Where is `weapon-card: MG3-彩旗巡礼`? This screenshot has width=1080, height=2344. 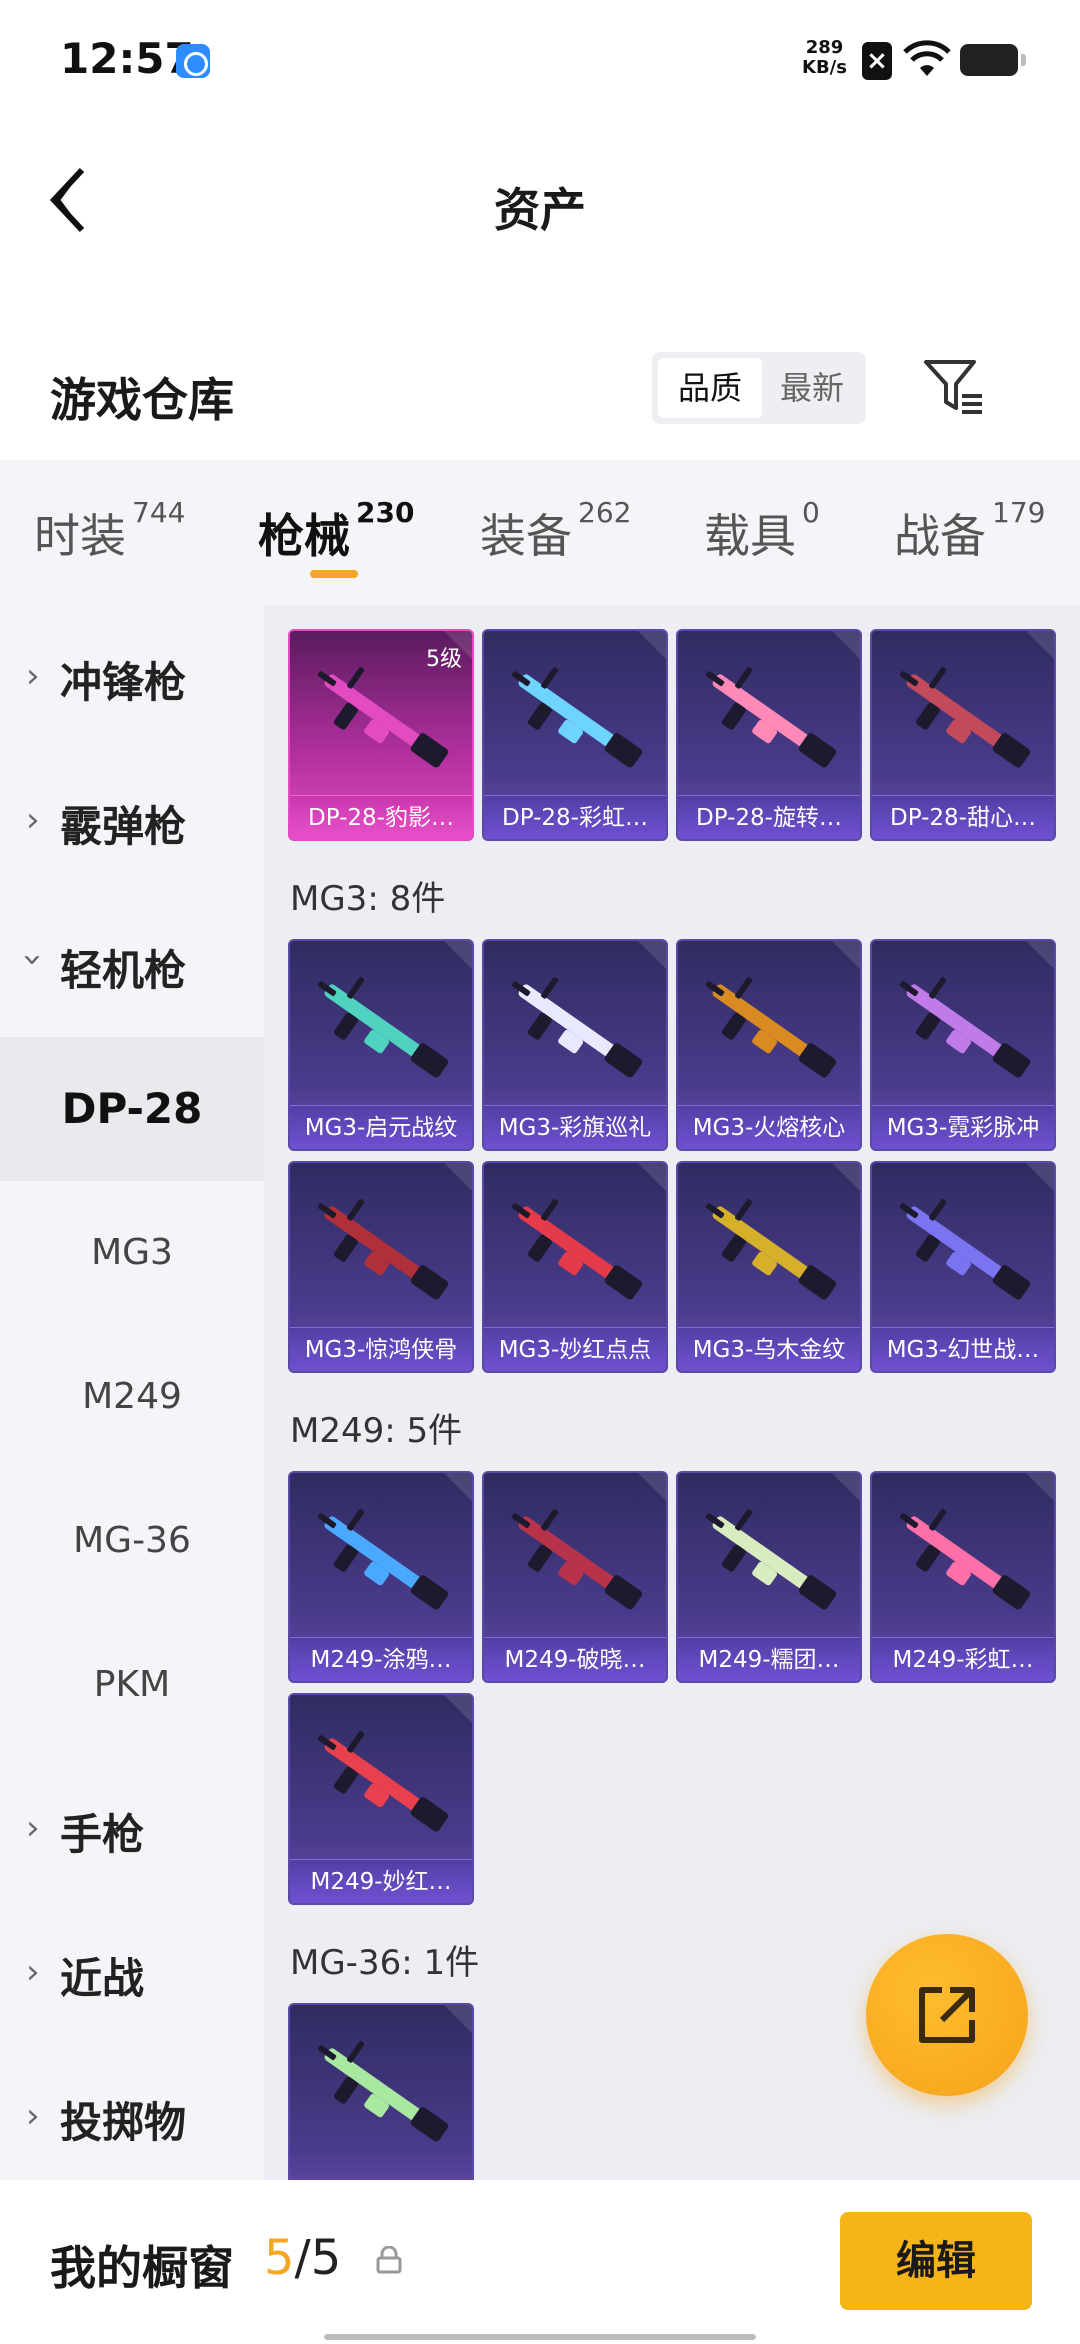
weapon-card: MG3-彩旗巡礼 is located at coordinates (575, 1045).